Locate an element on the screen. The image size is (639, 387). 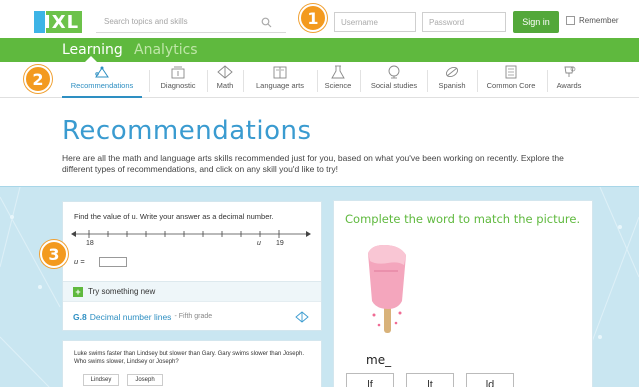
common-core-icon is located at coordinates (511, 72).